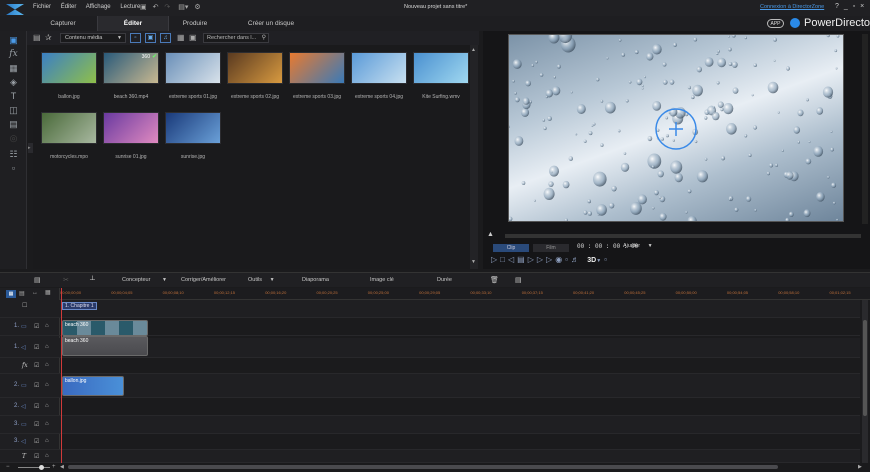 The width and height of the screenshot is (870, 472). I want to click on timeline-track: 3. ◁ ☑ ⌂, so click(430, 442).